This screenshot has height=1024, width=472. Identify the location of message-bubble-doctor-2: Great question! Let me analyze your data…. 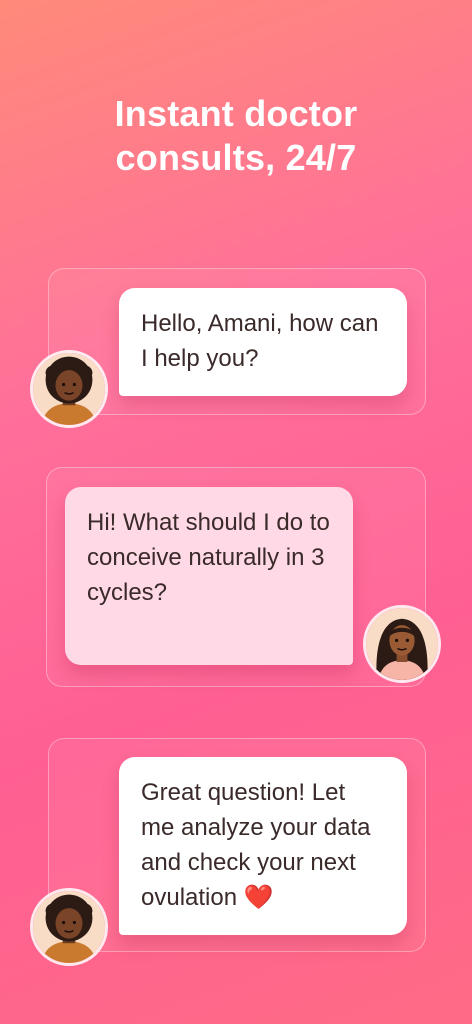
(263, 846).